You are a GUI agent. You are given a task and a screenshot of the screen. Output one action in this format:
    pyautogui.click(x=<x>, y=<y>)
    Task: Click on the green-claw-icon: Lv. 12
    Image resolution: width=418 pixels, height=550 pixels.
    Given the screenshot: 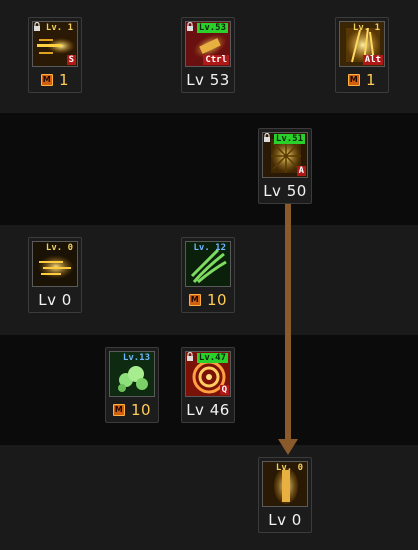 What is the action you would take?
    pyautogui.click(x=208, y=264)
    